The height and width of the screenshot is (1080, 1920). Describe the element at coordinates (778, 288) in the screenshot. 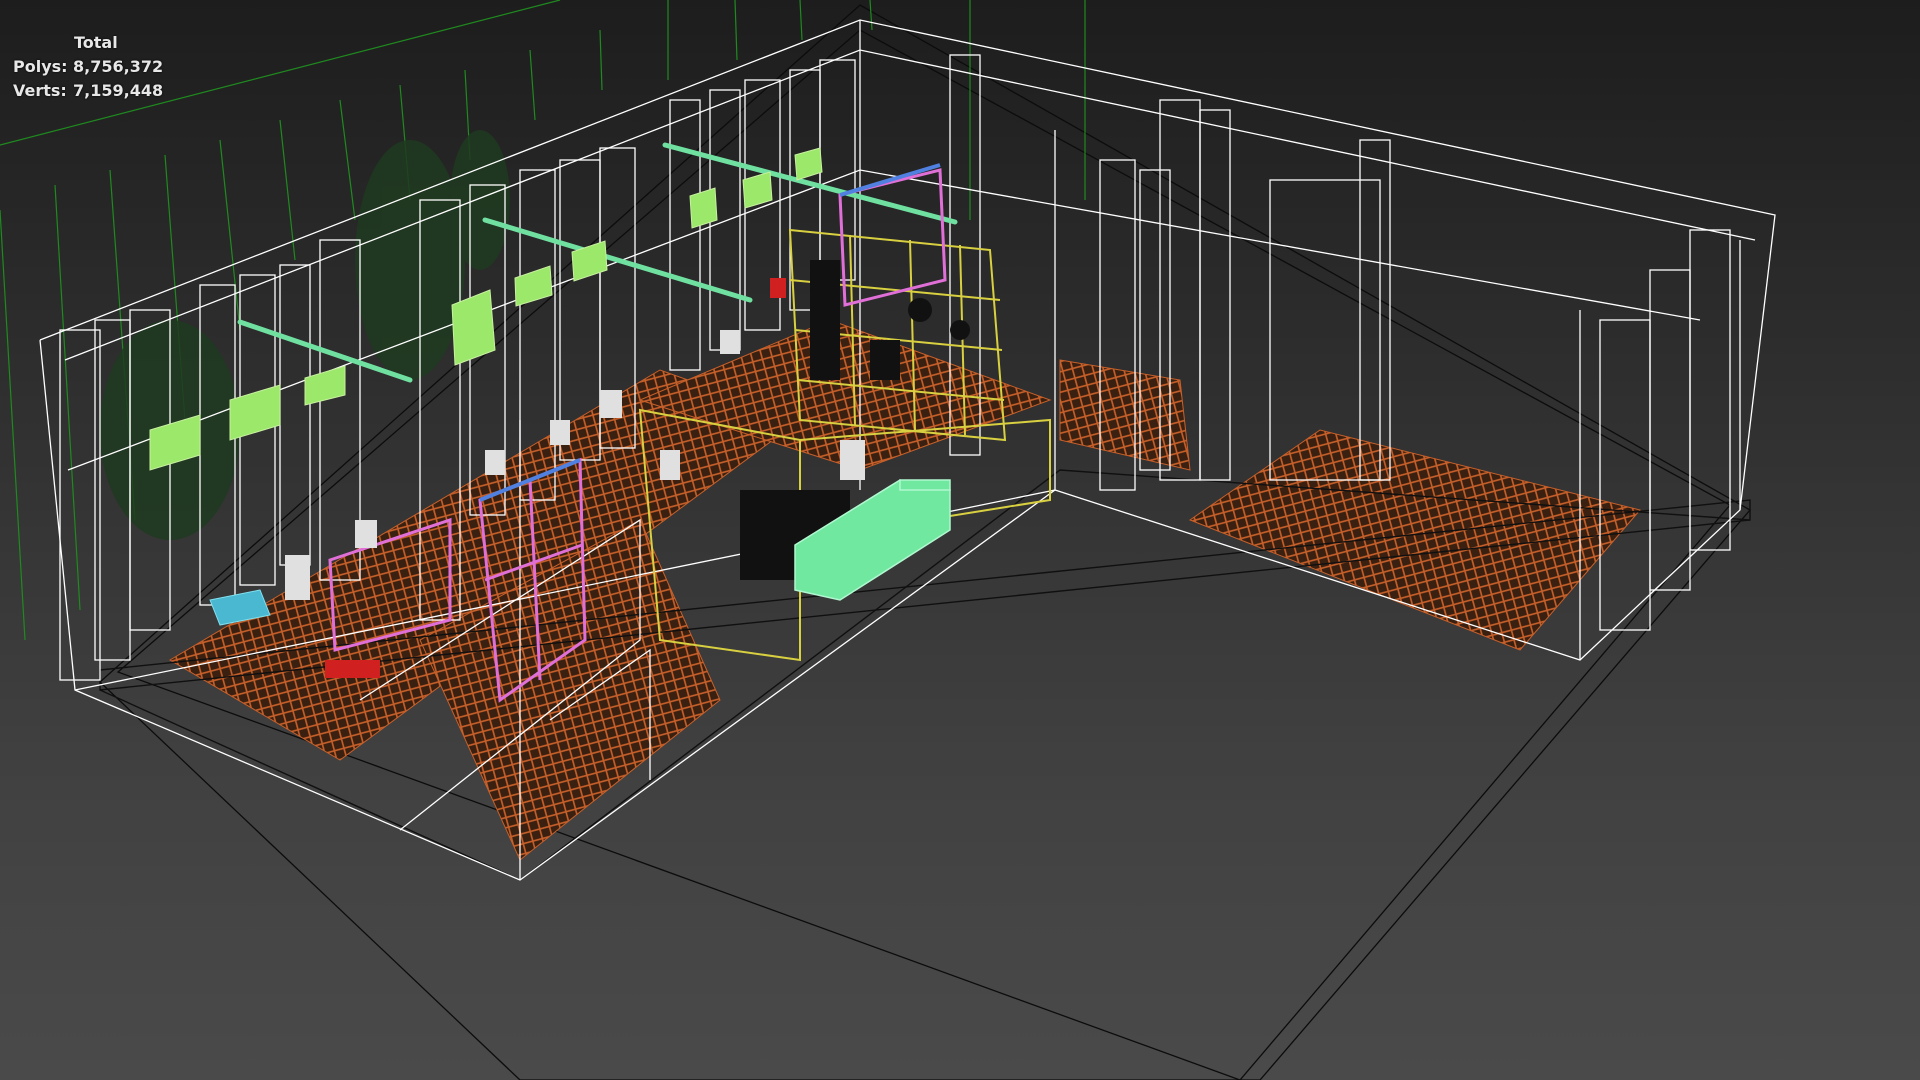

I see `red-object` at that location.